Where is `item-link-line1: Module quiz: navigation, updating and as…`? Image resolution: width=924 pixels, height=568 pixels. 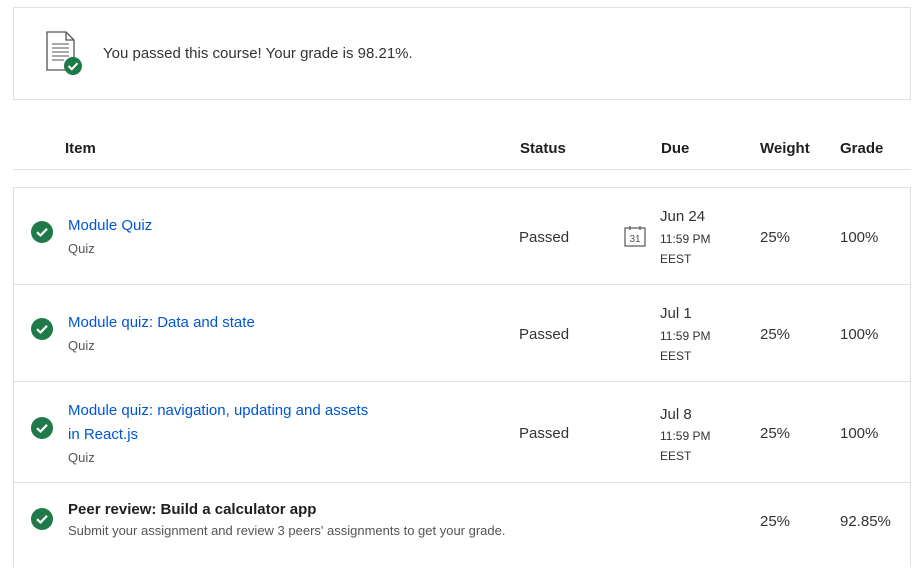
item-link-line1: Module quiz: navigation, updating and as… is located at coordinates (218, 410).